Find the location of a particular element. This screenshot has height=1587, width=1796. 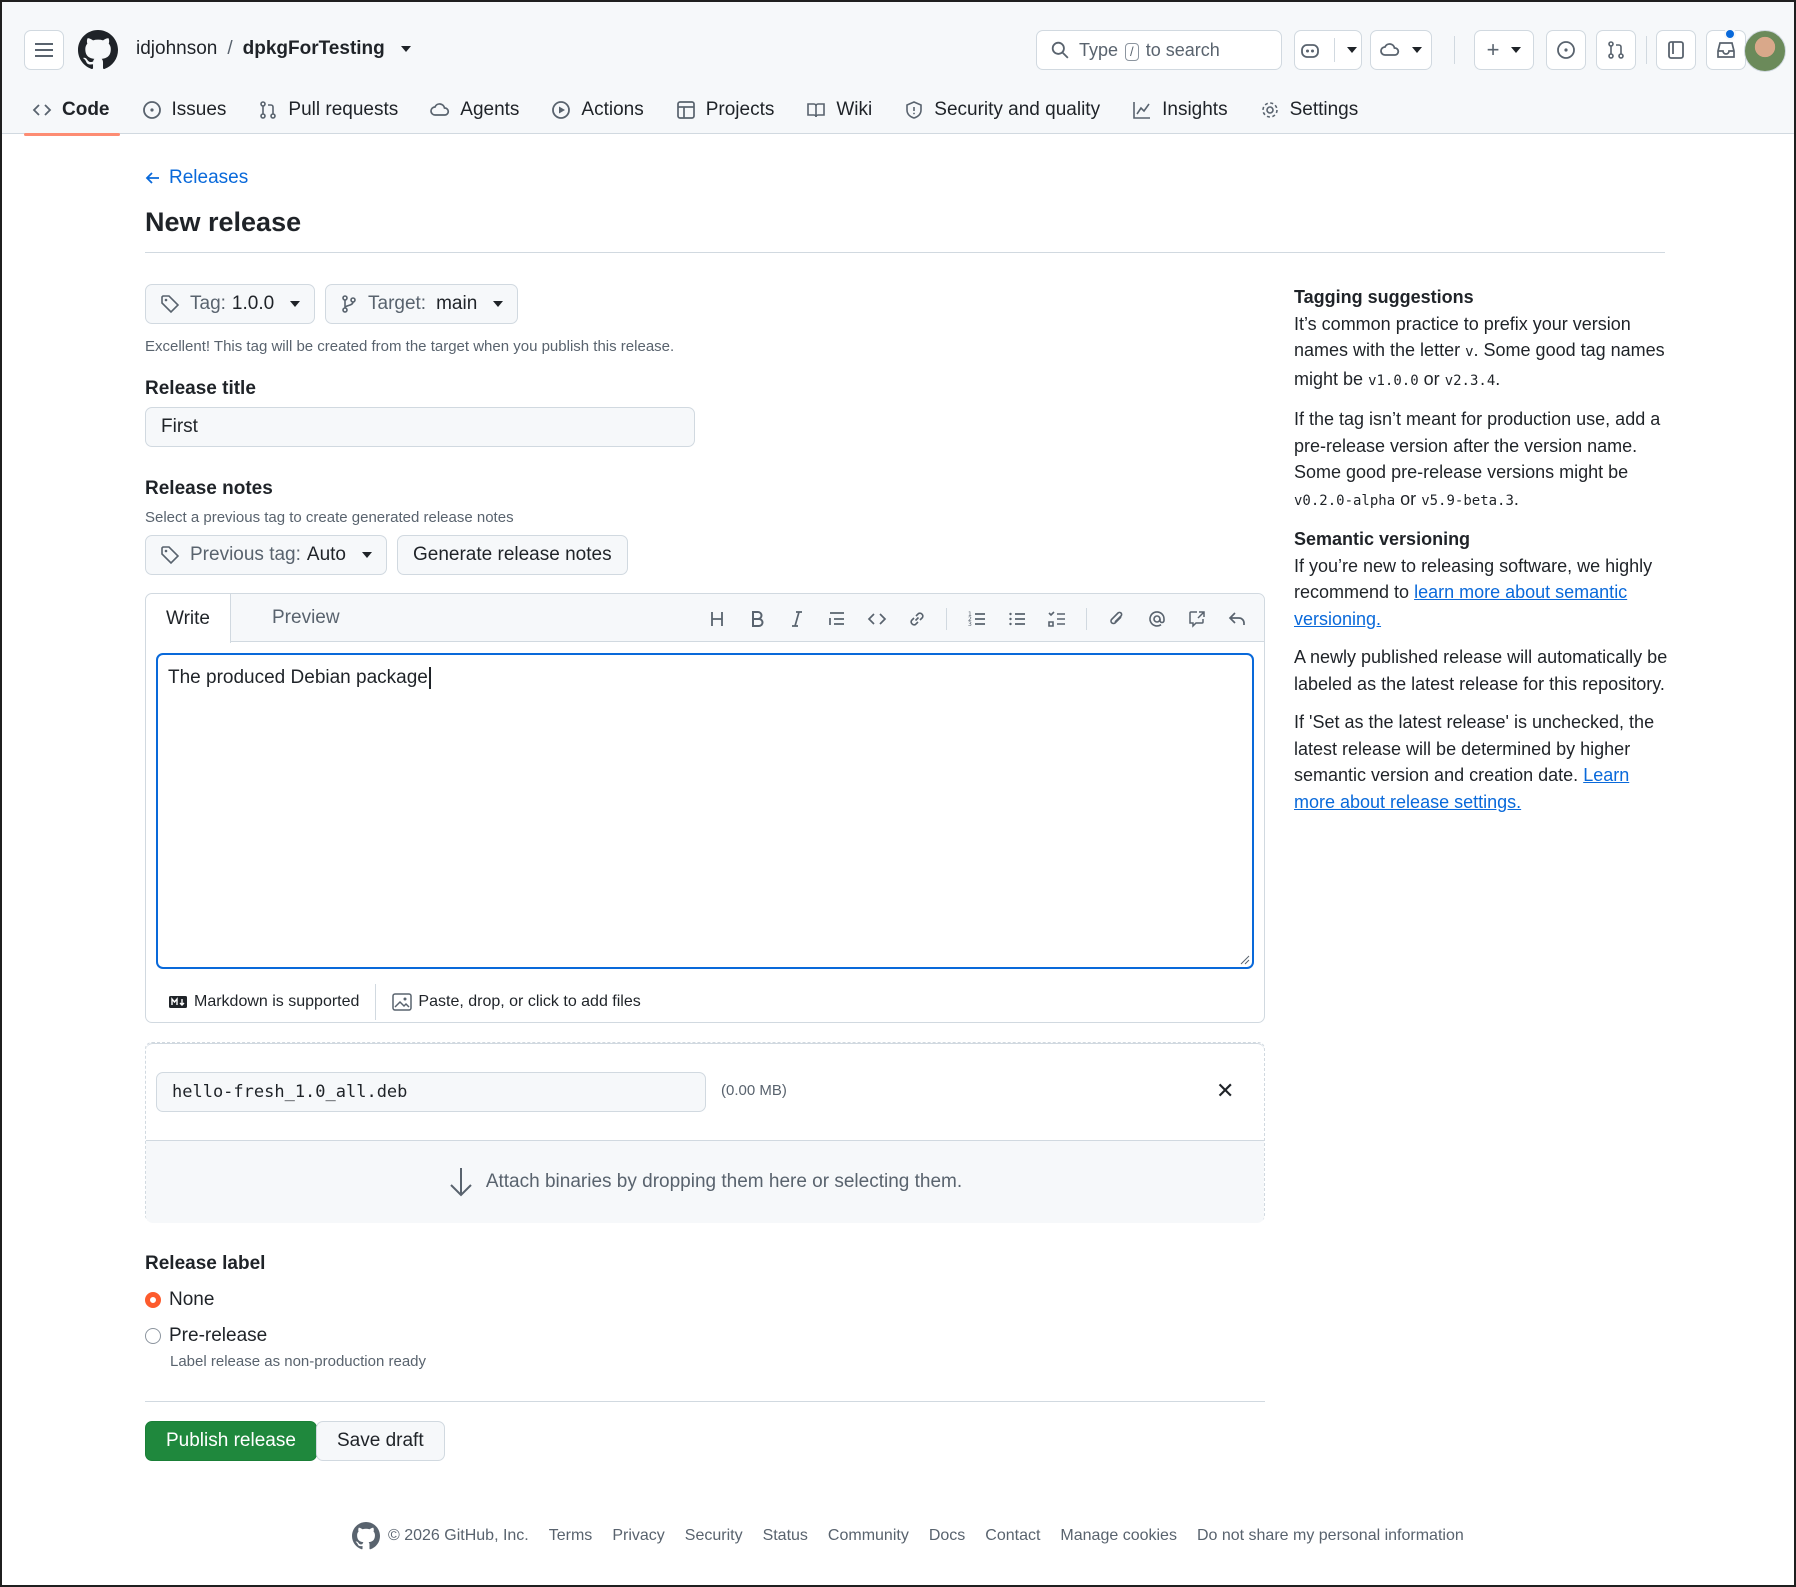

play-icon is located at coordinates (561, 110).